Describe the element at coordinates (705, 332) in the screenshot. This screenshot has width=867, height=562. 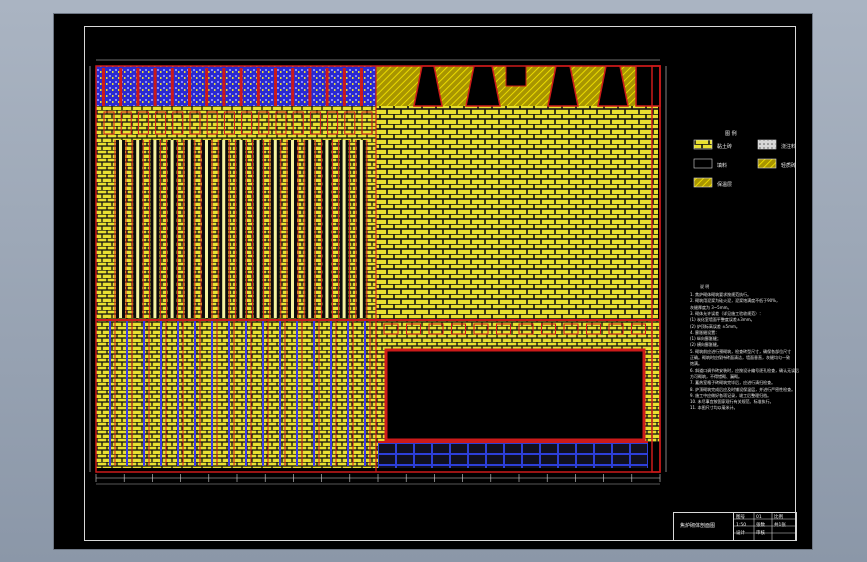
I see `note-line: 4. 膨胀缝设置：` at that location.